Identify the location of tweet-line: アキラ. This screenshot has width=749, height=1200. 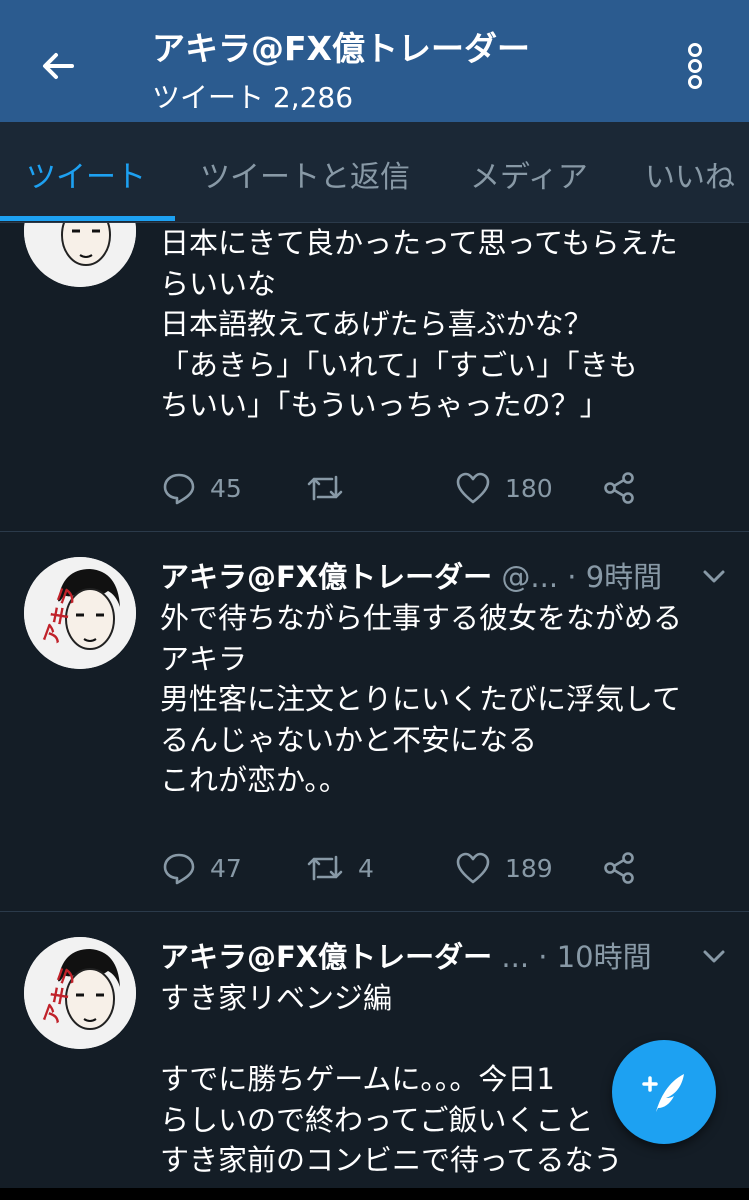
(204, 658).